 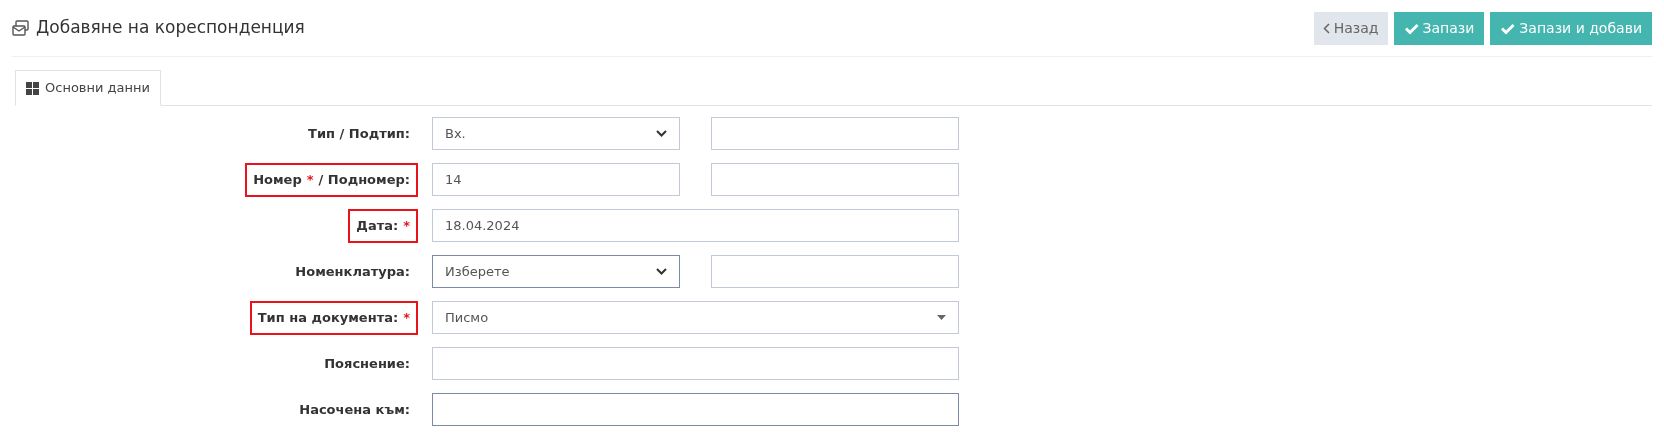 I want to click on page-title: Добавяне на кореспонденция, so click(x=170, y=28).